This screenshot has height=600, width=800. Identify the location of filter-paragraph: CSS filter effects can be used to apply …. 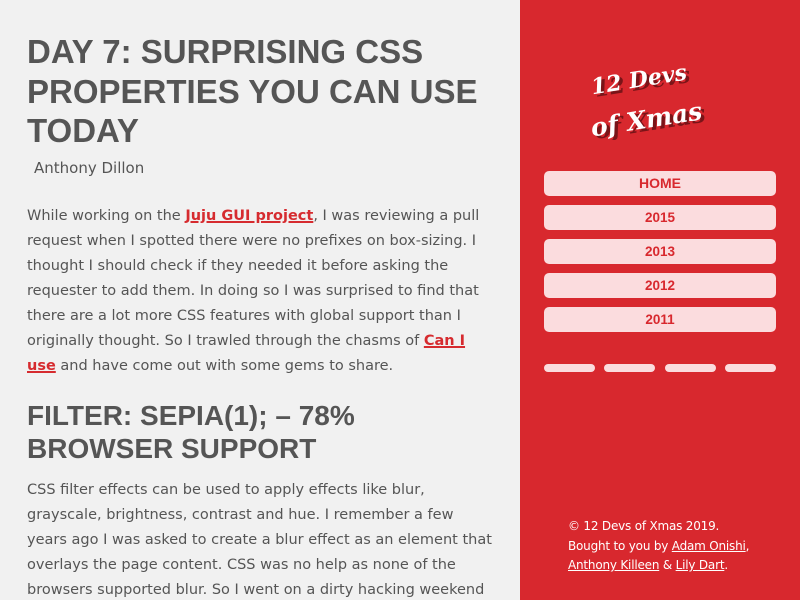
(259, 540).